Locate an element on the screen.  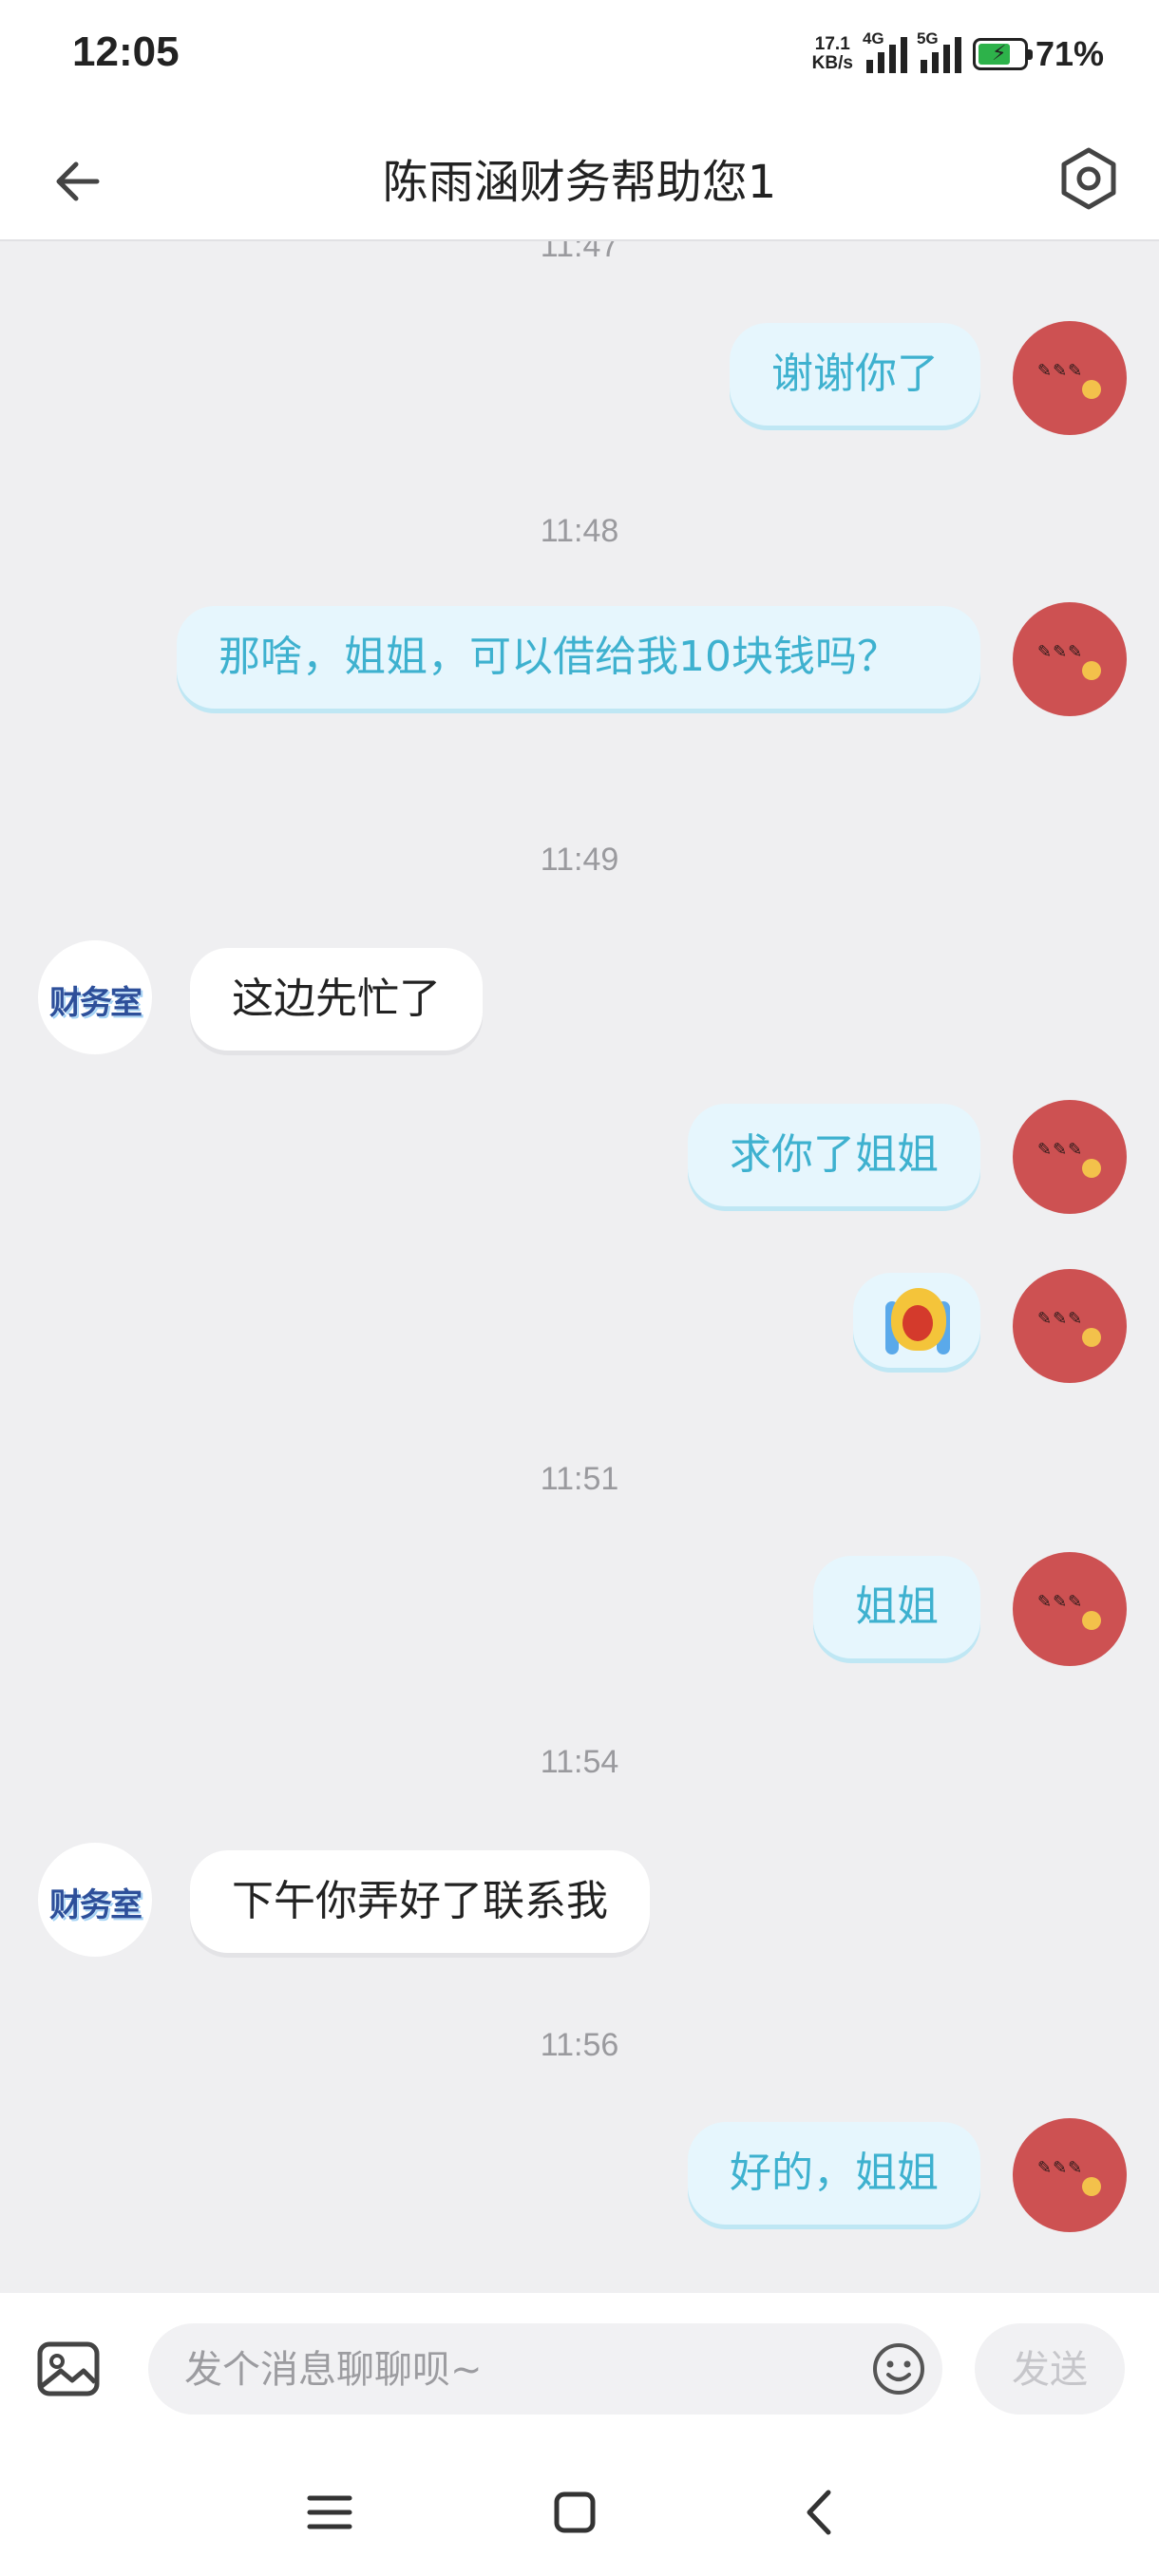
chevron-left-icon is located at coordinates (819, 2512).